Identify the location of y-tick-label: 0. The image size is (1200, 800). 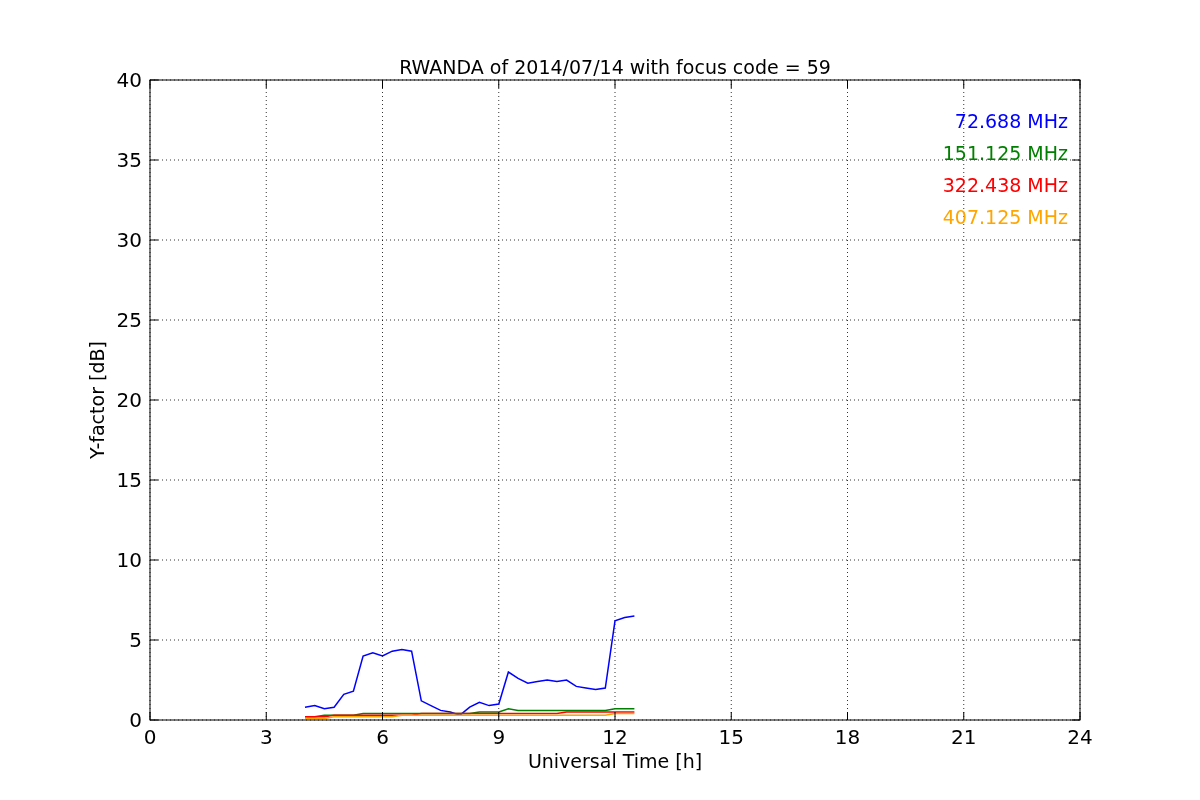
(135, 720).